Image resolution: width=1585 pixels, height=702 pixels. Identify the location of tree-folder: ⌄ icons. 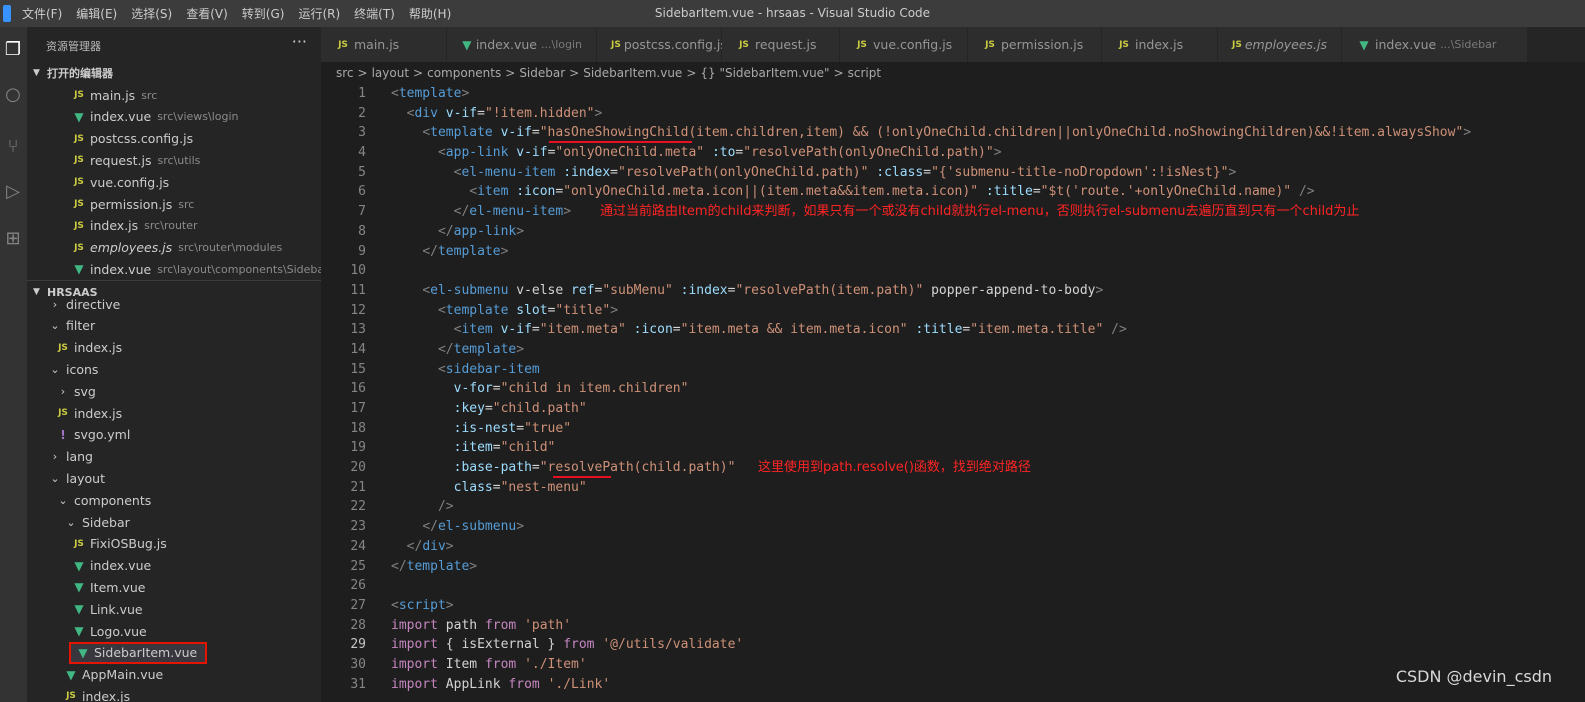
(174, 369).